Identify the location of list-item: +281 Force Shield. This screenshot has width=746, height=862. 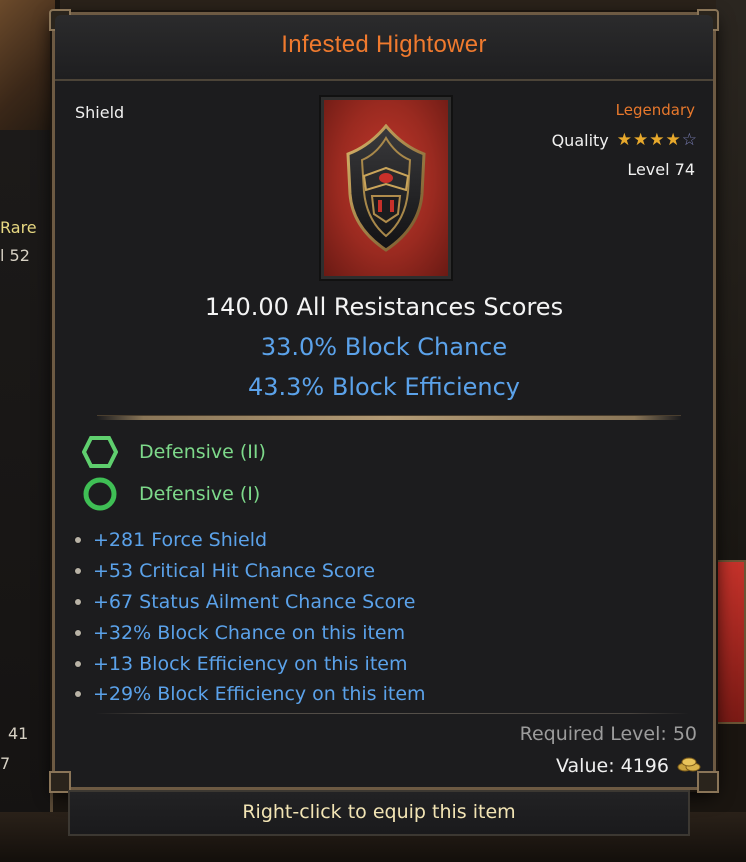
(250, 540).